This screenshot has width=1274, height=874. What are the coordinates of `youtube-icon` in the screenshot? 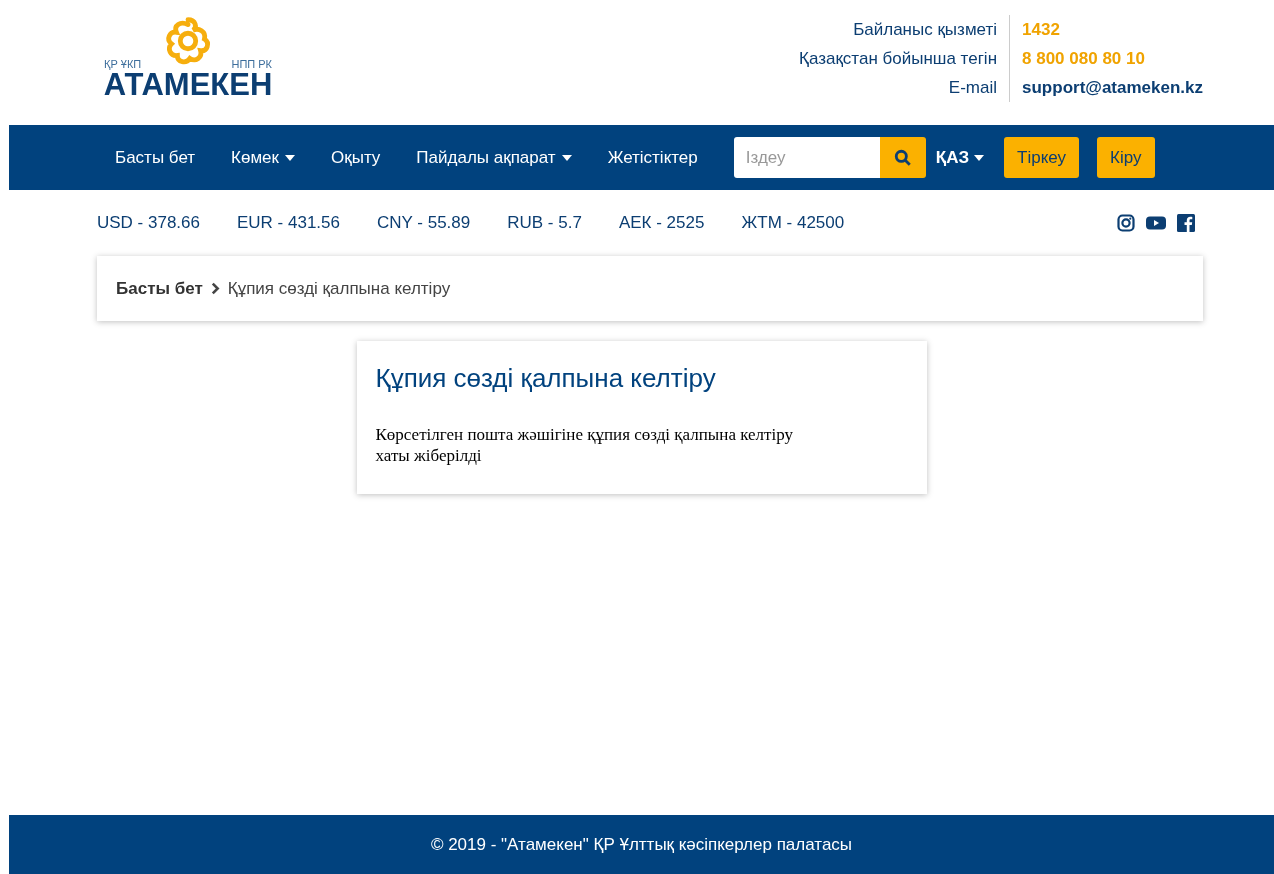 It's located at (1156, 223).